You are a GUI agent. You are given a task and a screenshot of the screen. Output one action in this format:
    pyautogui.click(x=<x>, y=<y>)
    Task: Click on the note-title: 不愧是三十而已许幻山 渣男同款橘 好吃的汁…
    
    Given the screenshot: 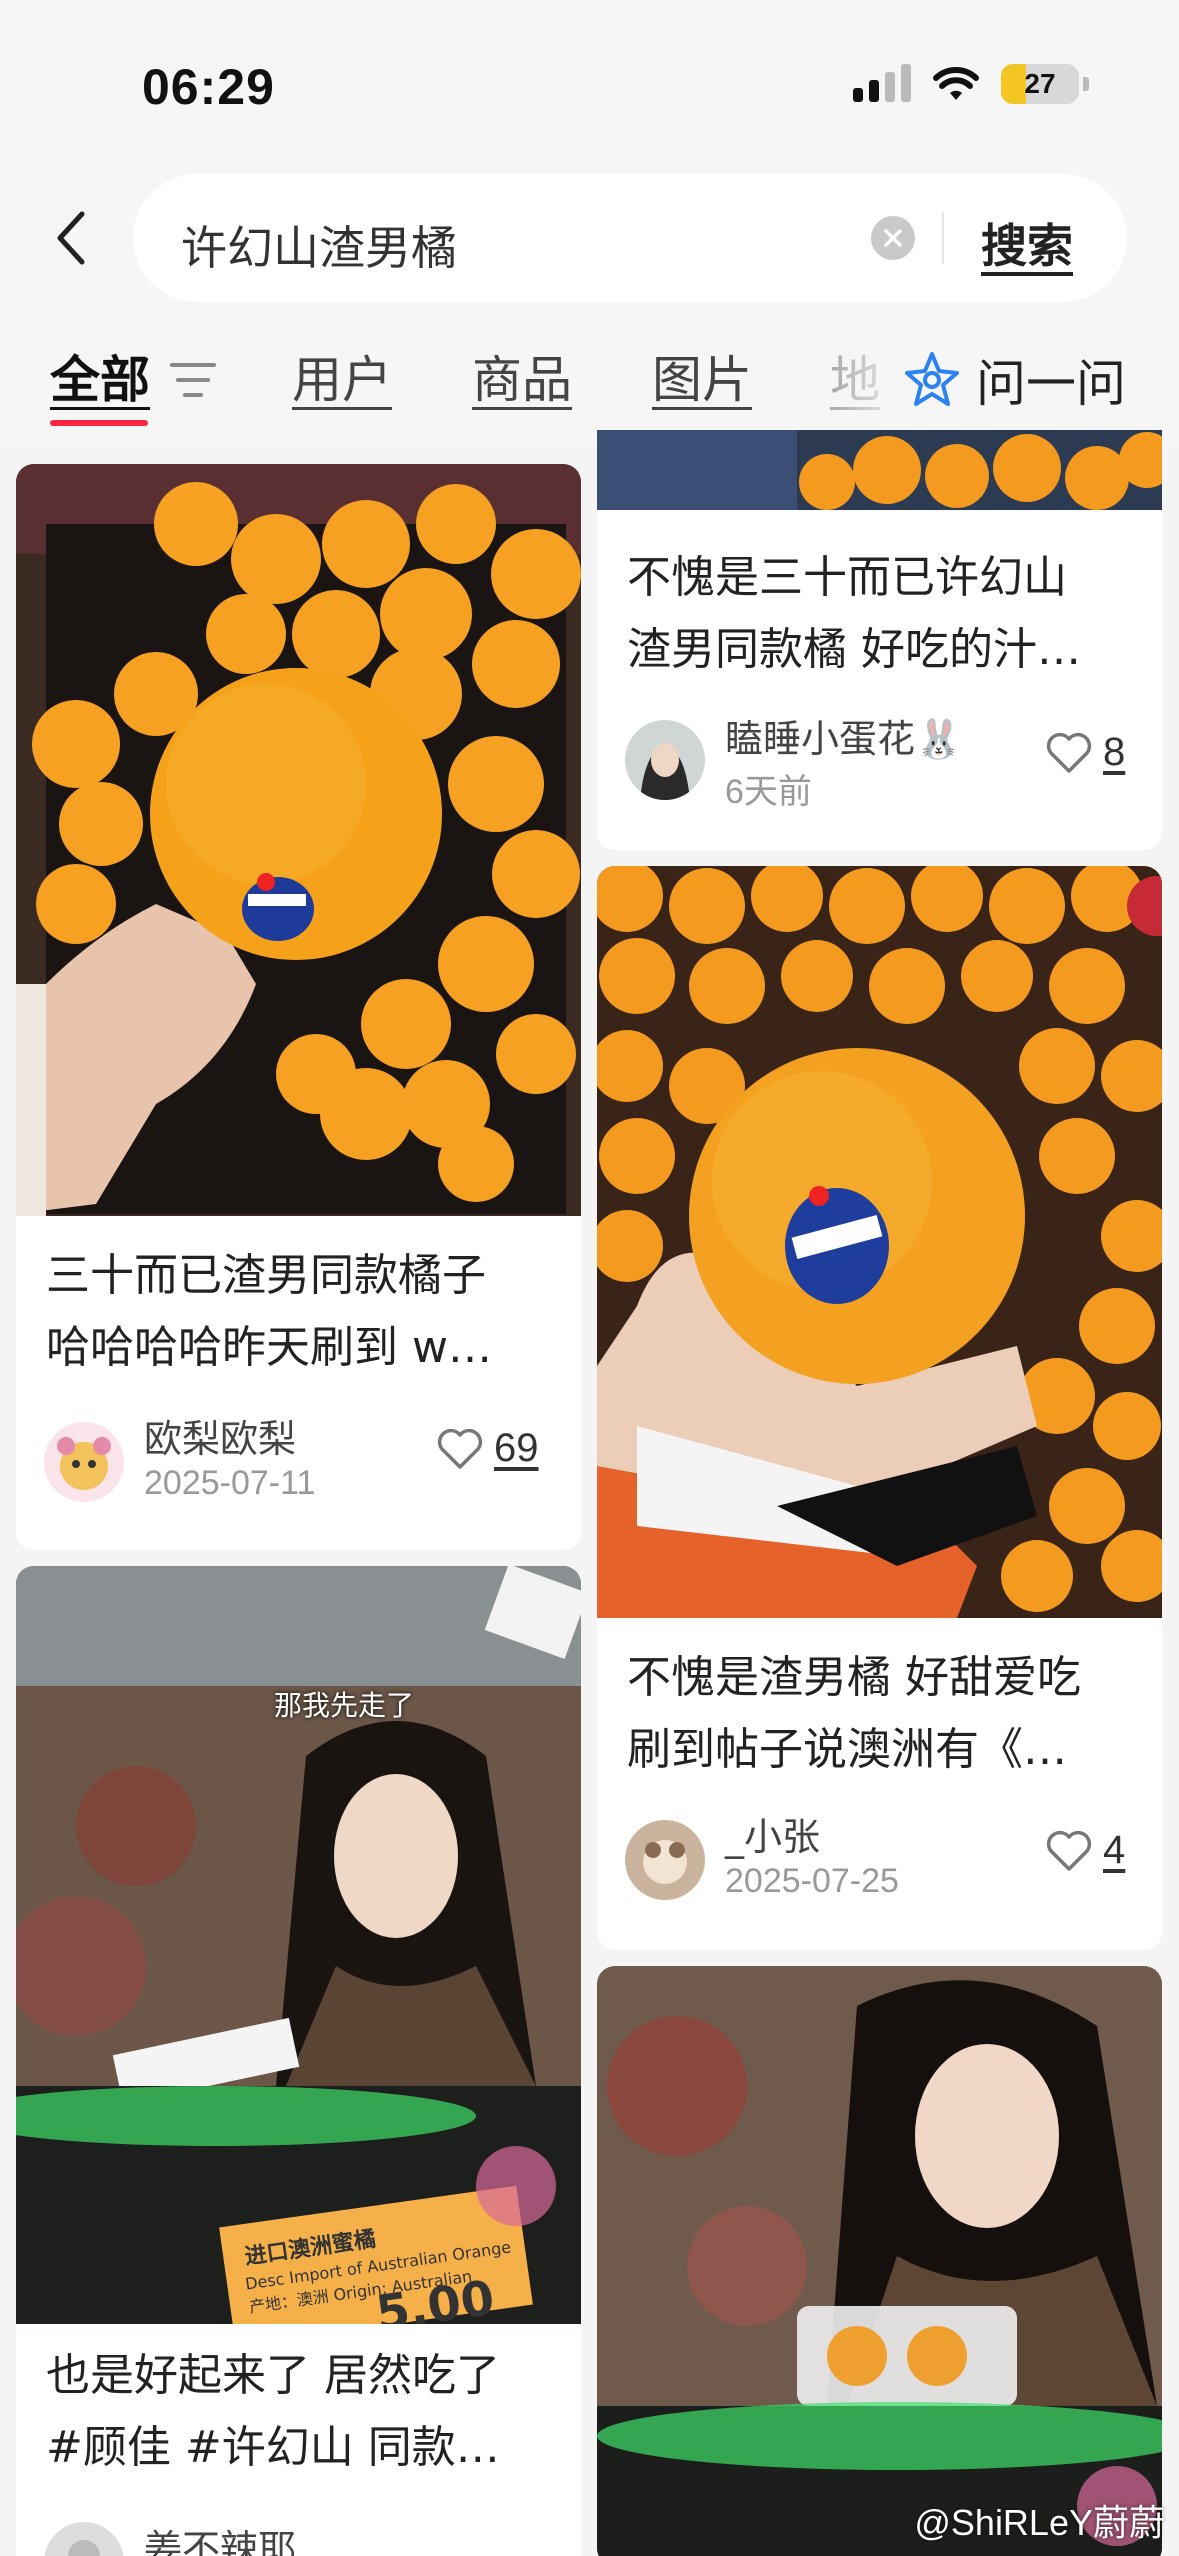 What is the action you would take?
    pyautogui.click(x=854, y=613)
    